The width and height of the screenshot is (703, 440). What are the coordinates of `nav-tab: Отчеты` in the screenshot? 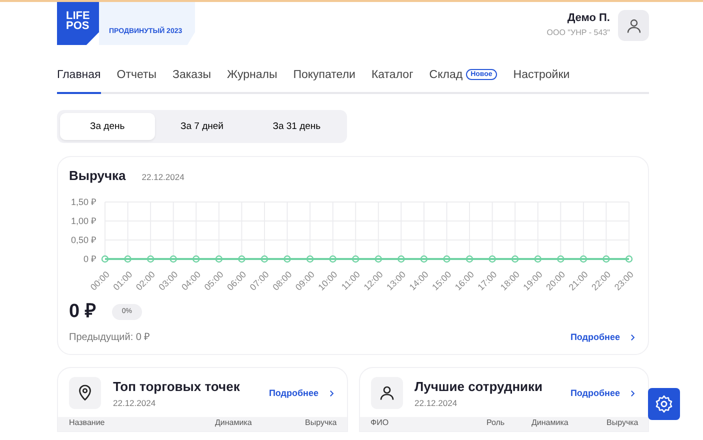 It's located at (136, 80).